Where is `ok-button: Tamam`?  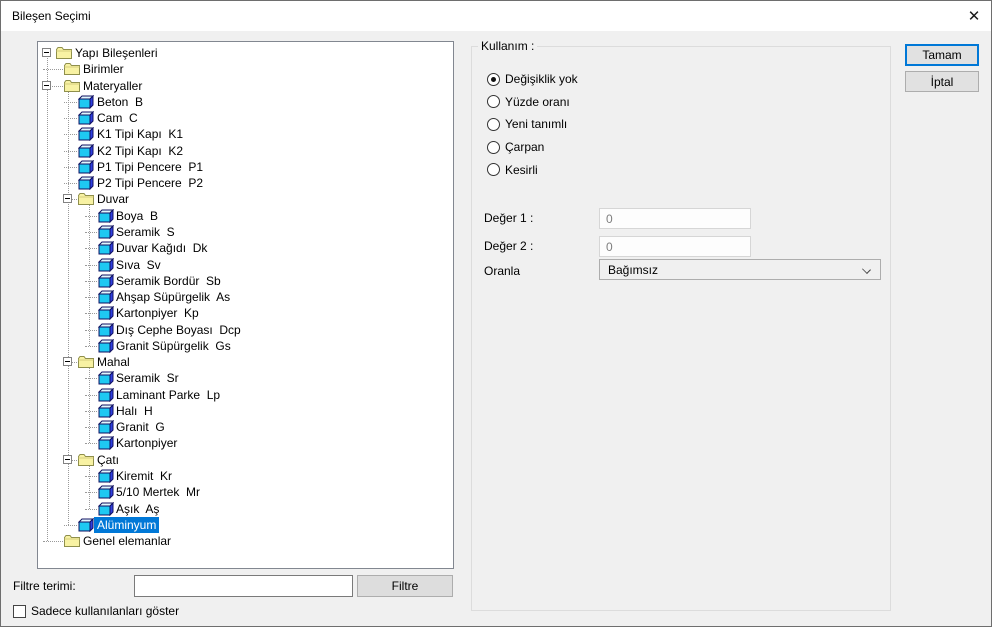 ok-button: Tamam is located at coordinates (942, 55).